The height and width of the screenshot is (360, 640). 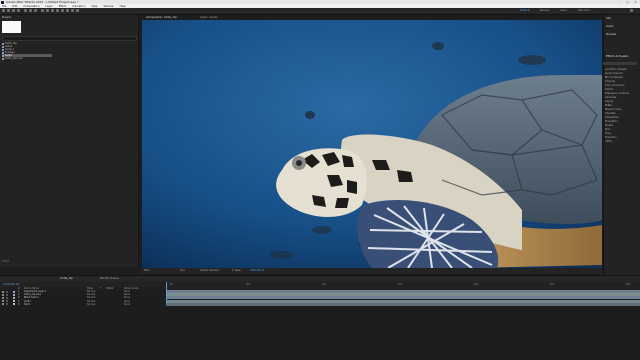 I want to click on rotate-tool-icon, so click(x=25, y=10).